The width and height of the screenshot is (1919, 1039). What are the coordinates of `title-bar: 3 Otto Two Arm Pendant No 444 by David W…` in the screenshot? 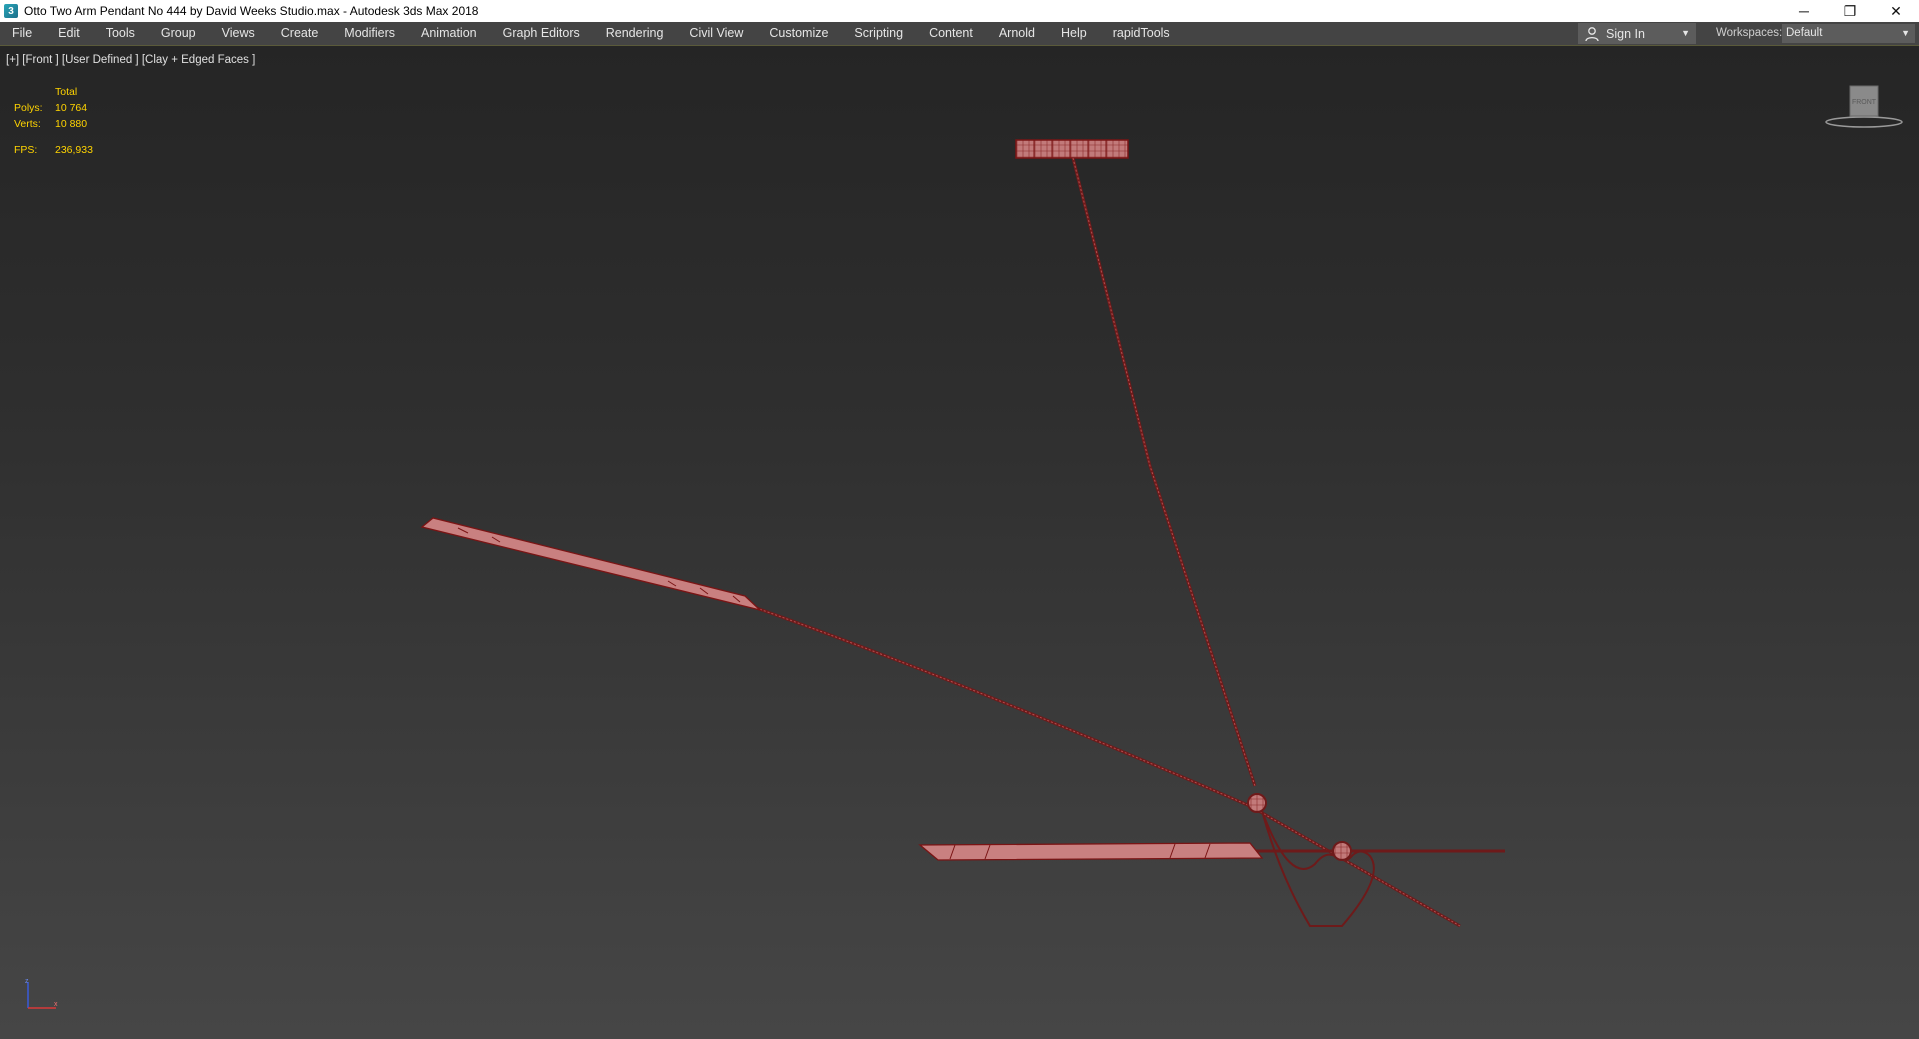 It's located at (959, 11).